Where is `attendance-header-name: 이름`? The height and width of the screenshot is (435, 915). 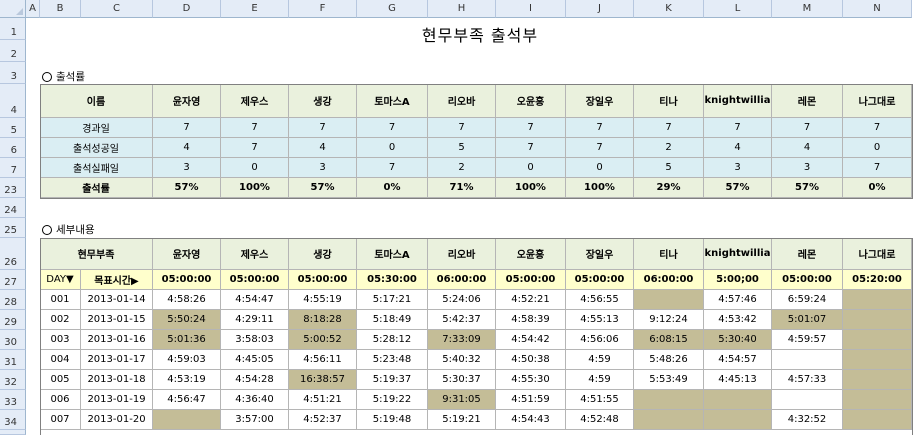
attendance-header-name: 이름 is located at coordinates (96, 101).